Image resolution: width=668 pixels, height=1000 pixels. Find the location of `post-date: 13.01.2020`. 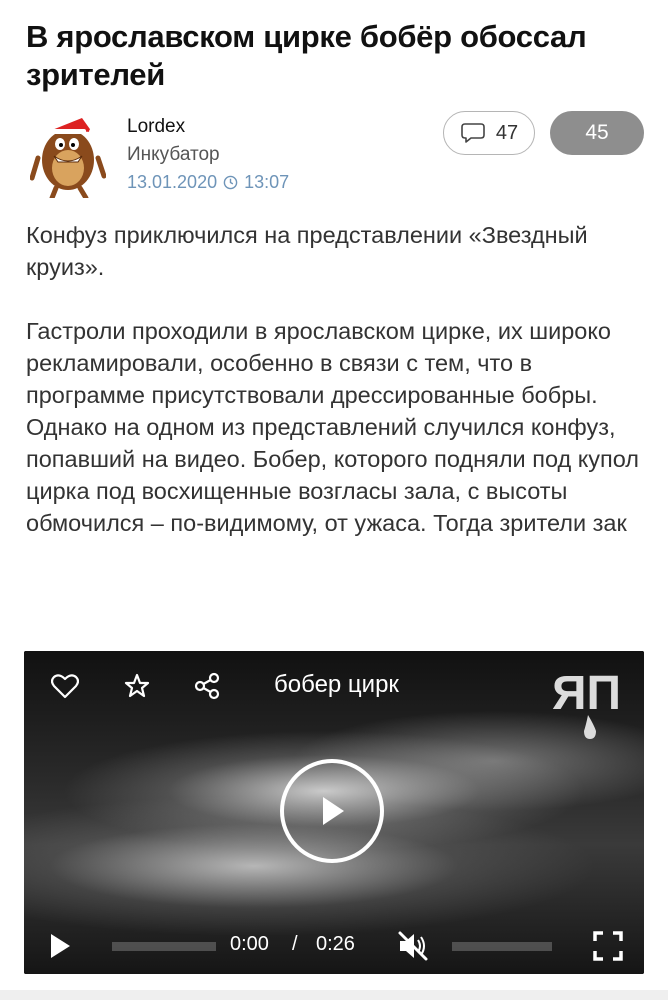

post-date: 13.01.2020 is located at coordinates (172, 182).